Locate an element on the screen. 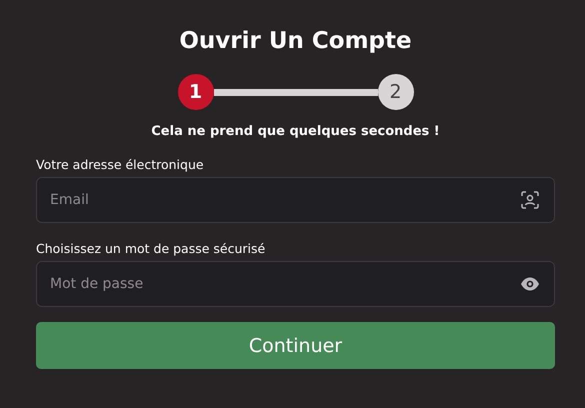  eye-icon is located at coordinates (530, 284).